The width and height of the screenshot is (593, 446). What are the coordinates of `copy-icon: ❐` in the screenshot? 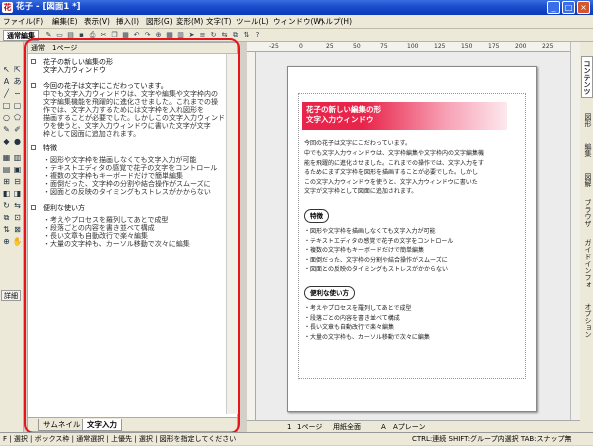 It's located at (114, 35).